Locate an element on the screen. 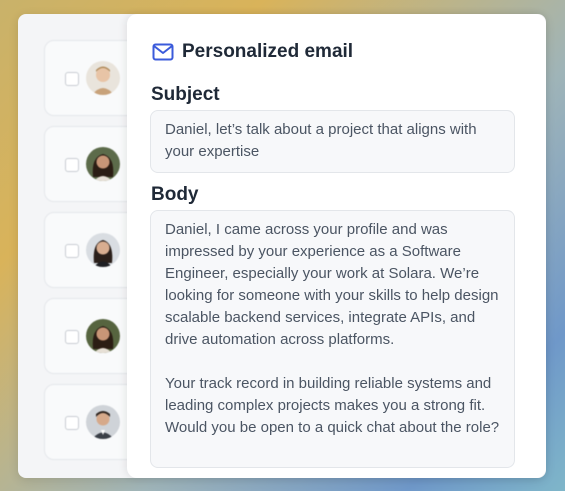 This screenshot has width=565, height=491. panel-header: Personalized email is located at coordinates (252, 52).